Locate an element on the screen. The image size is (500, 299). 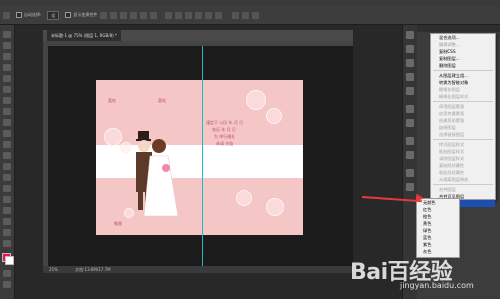
color-submenu-item: 紫色 is located at coordinates (438, 244).